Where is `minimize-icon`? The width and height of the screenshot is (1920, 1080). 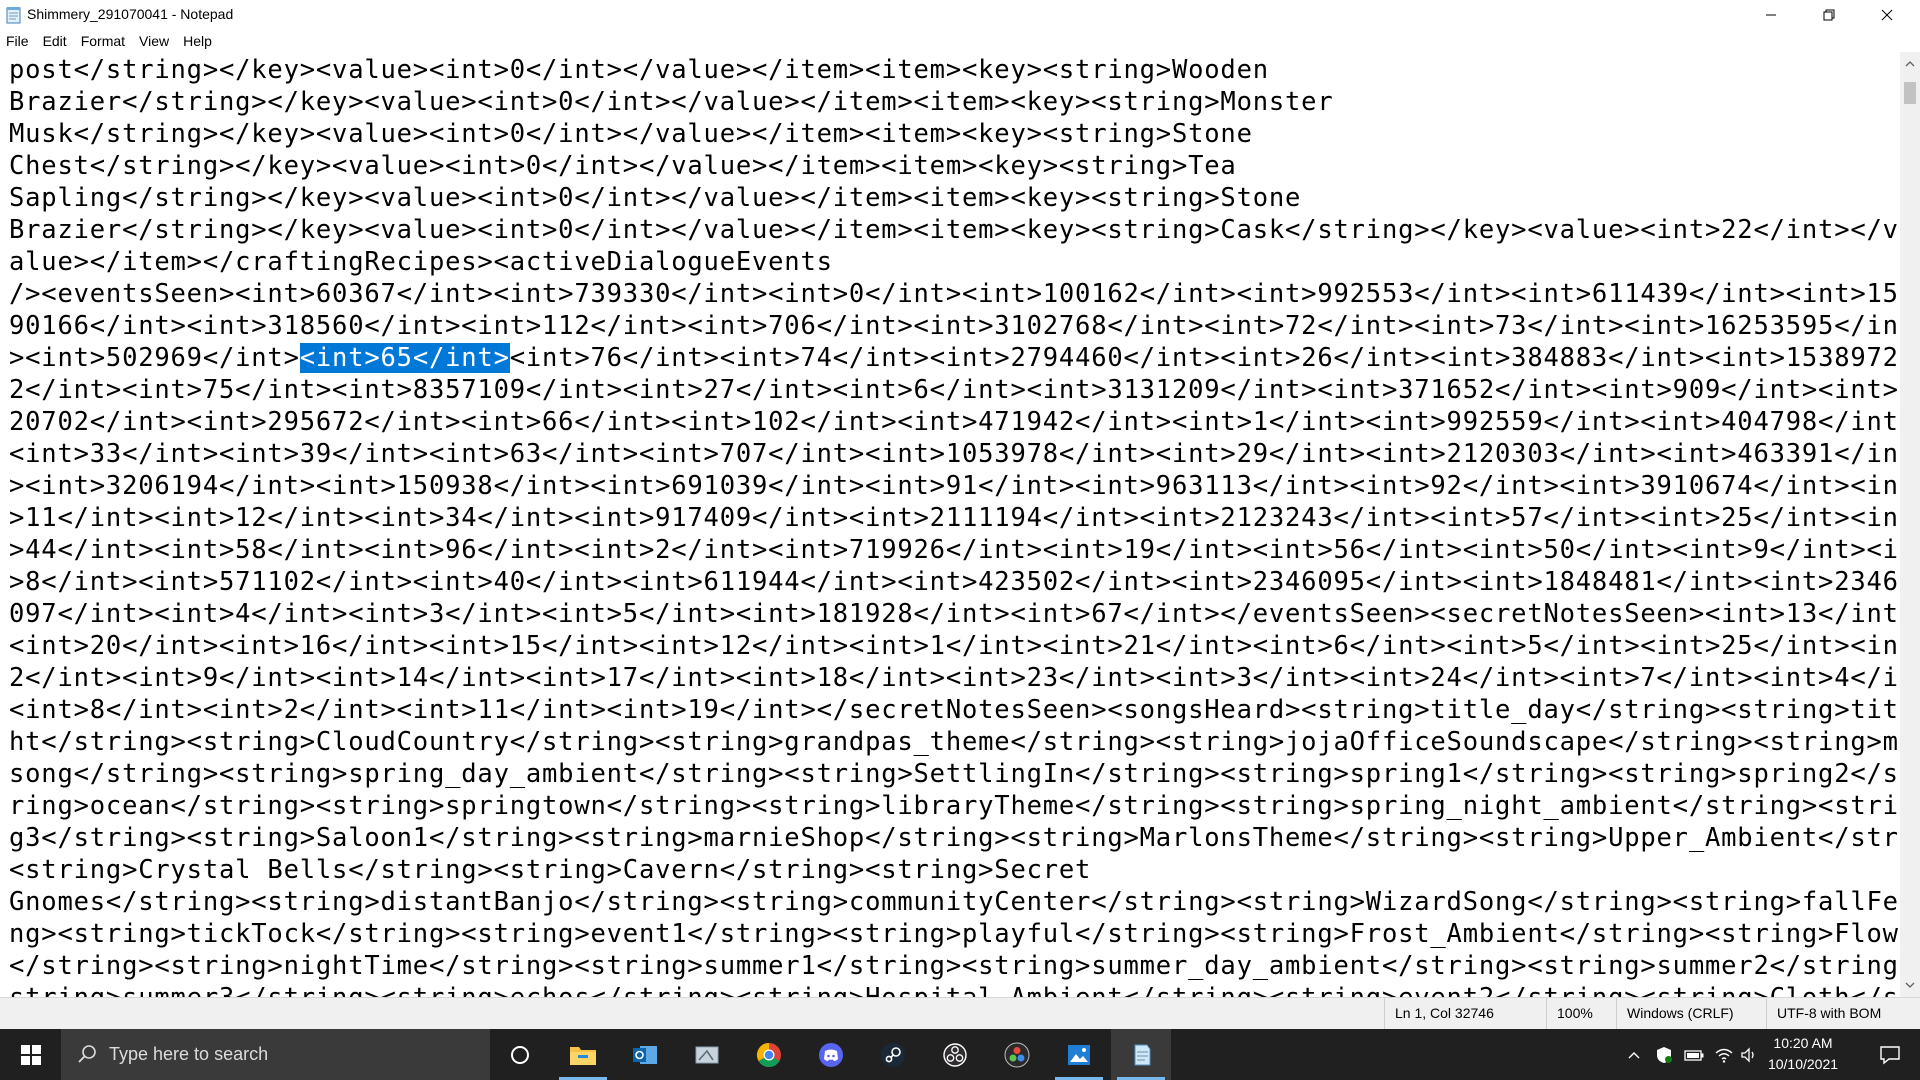
minimize-icon is located at coordinates (1771, 15).